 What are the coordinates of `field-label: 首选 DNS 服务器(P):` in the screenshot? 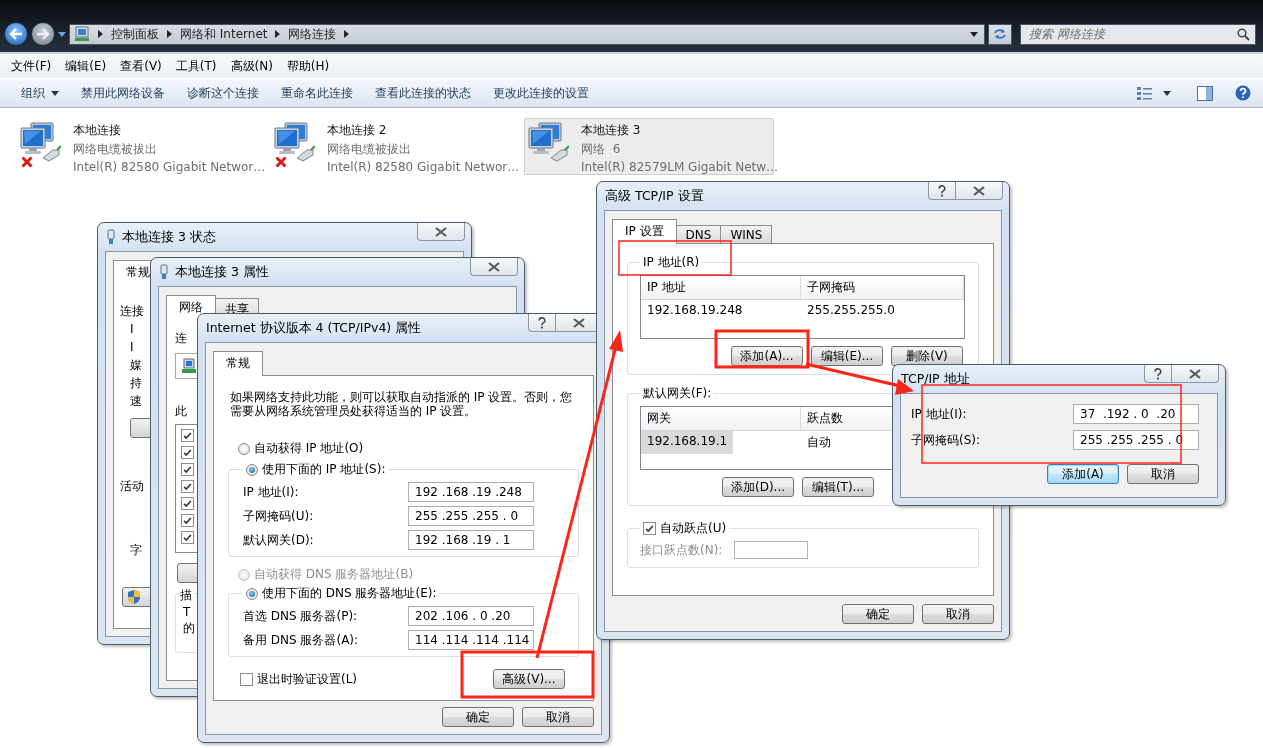 It's located at (300, 616).